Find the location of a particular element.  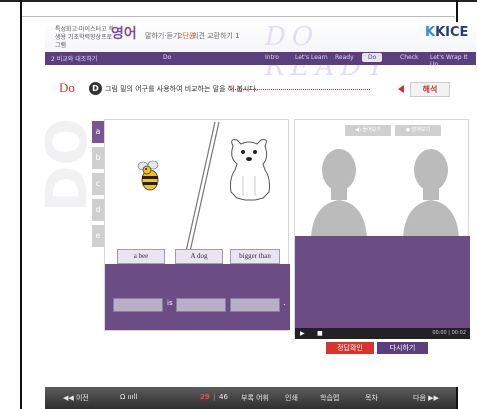

play-icon: ▶ is located at coordinates (302, 333).